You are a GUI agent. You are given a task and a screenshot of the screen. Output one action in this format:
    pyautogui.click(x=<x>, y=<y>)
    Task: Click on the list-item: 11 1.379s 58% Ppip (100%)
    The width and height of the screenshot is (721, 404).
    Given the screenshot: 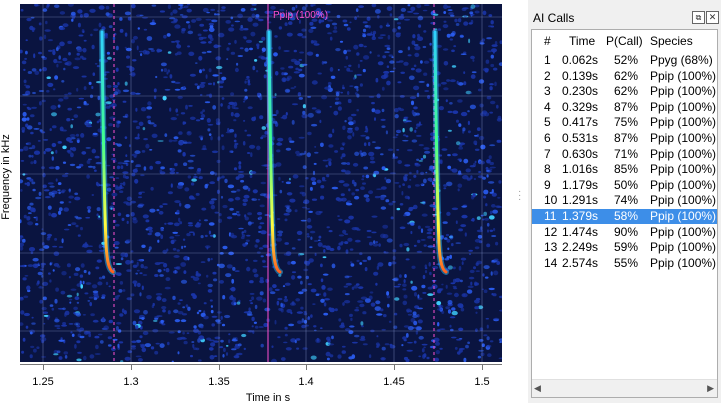 What is the action you would take?
    pyautogui.click(x=624, y=216)
    